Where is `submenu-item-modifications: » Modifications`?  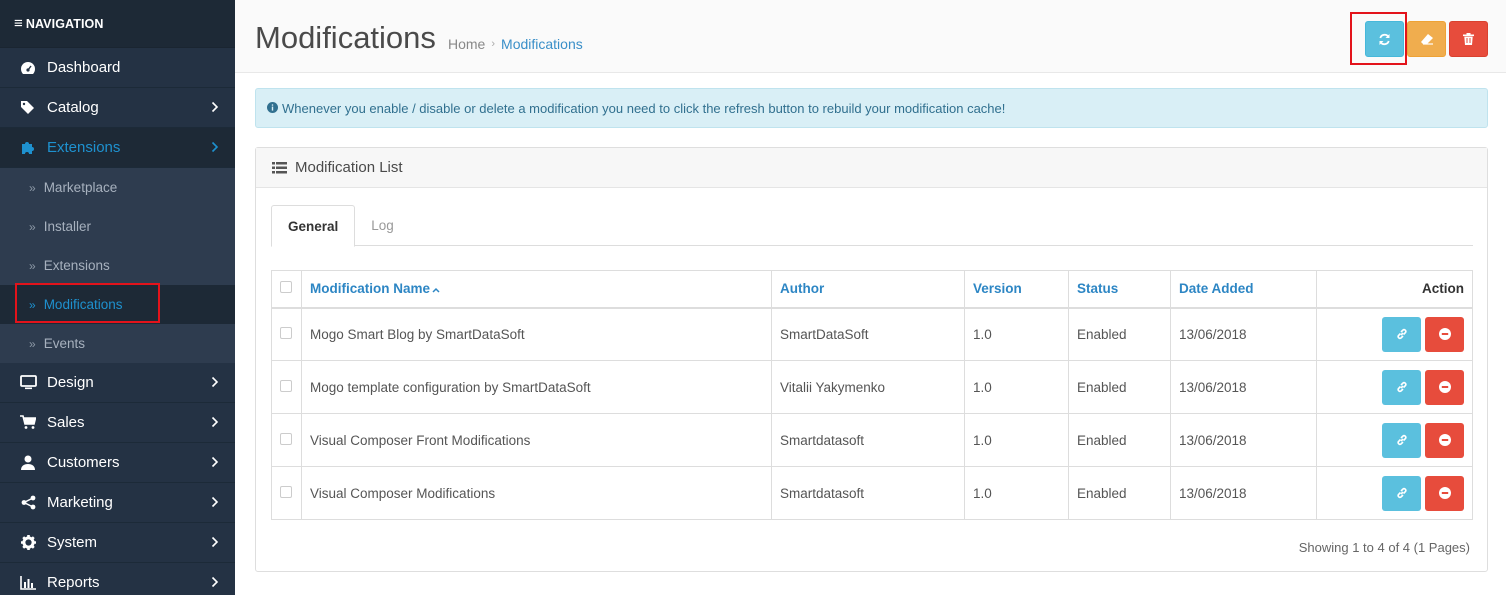 submenu-item-modifications: » Modifications is located at coordinates (117, 304).